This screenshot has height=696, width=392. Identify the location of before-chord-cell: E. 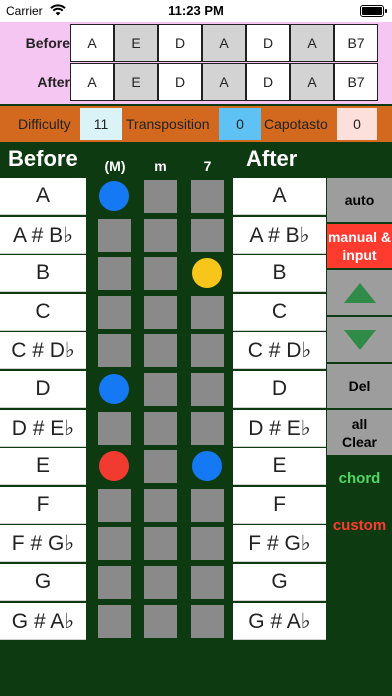
(136, 43).